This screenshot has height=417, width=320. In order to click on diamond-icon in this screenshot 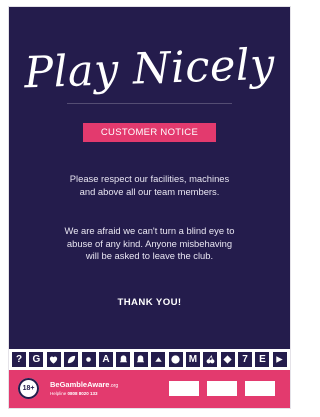, I will do `click(227, 359)`.